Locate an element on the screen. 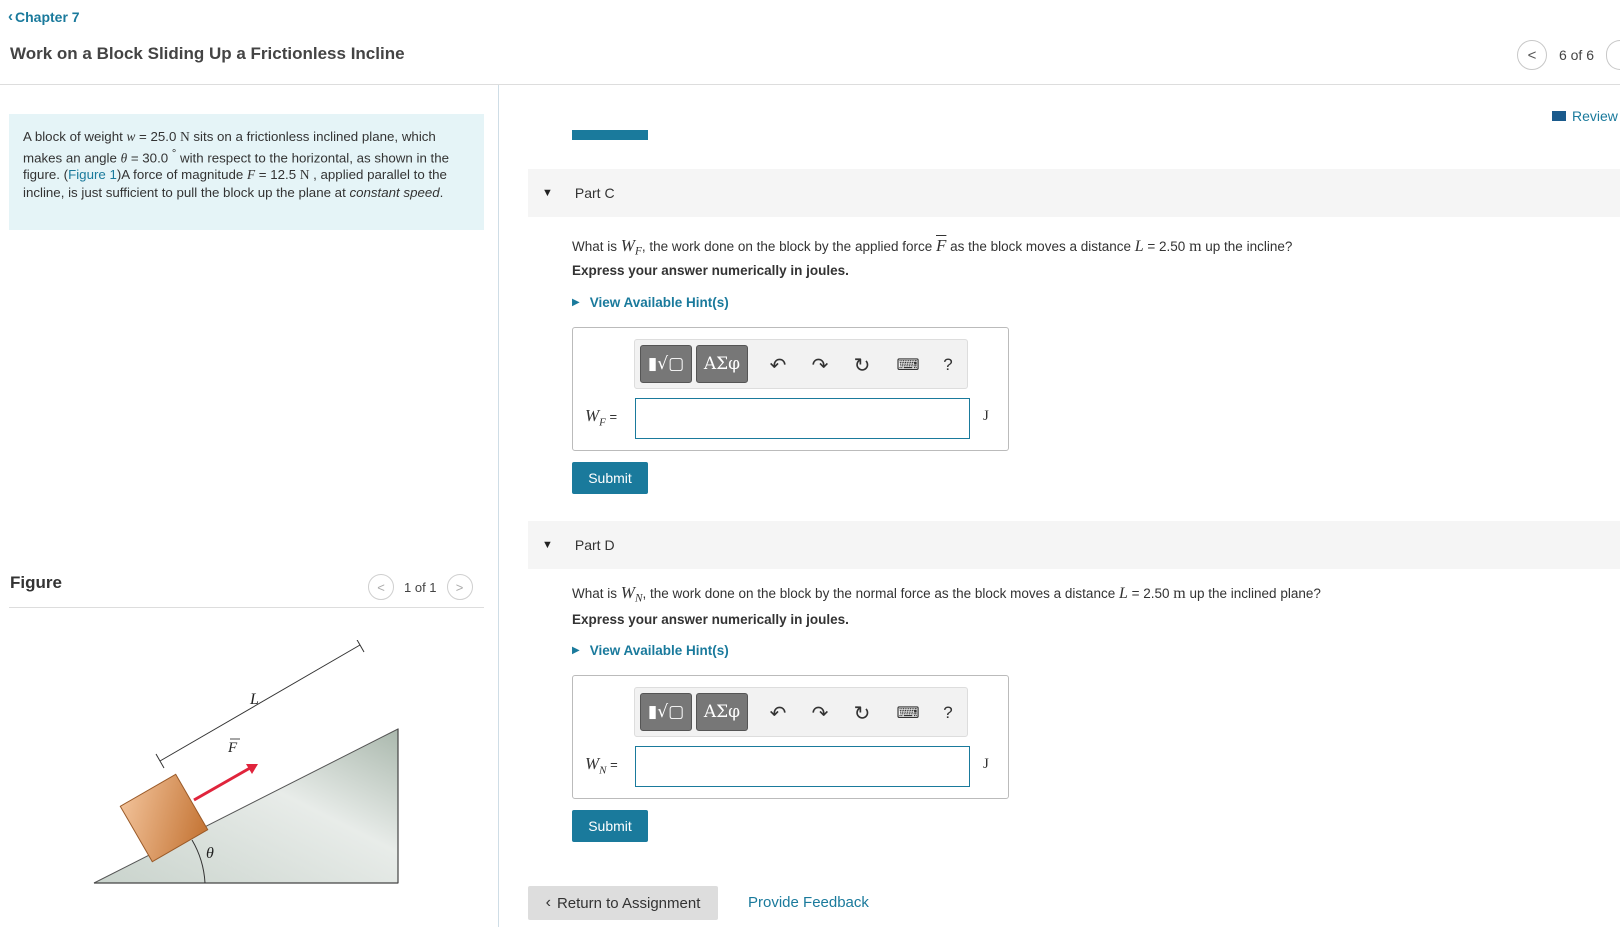 The width and height of the screenshot is (1620, 927). question-text: What is is located at coordinates (596, 246).